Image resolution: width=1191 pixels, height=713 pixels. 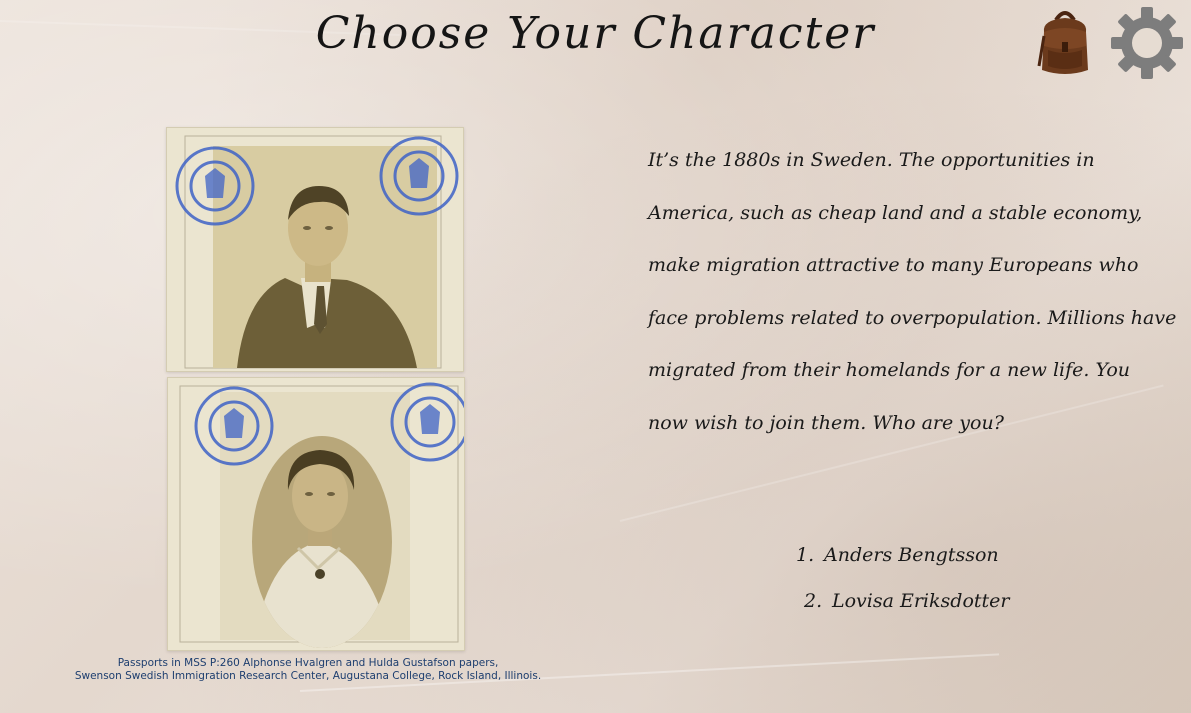 What do you see at coordinates (921, 601) in the screenshot?
I see `choice-label: Lovisa Eriksdotter` at bounding box center [921, 601].